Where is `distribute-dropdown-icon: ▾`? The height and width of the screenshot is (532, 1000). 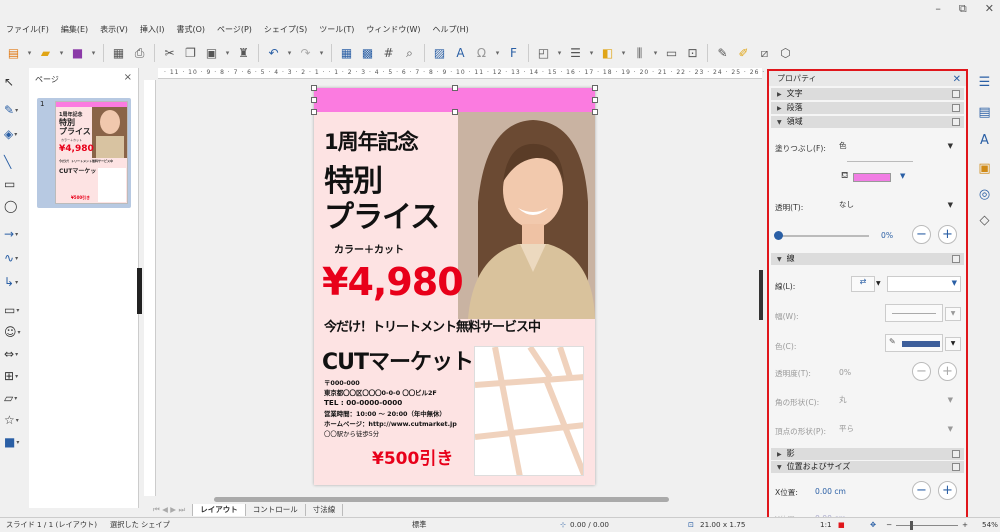
distribute-dropdown-icon: ▾ is located at coordinates (655, 53).